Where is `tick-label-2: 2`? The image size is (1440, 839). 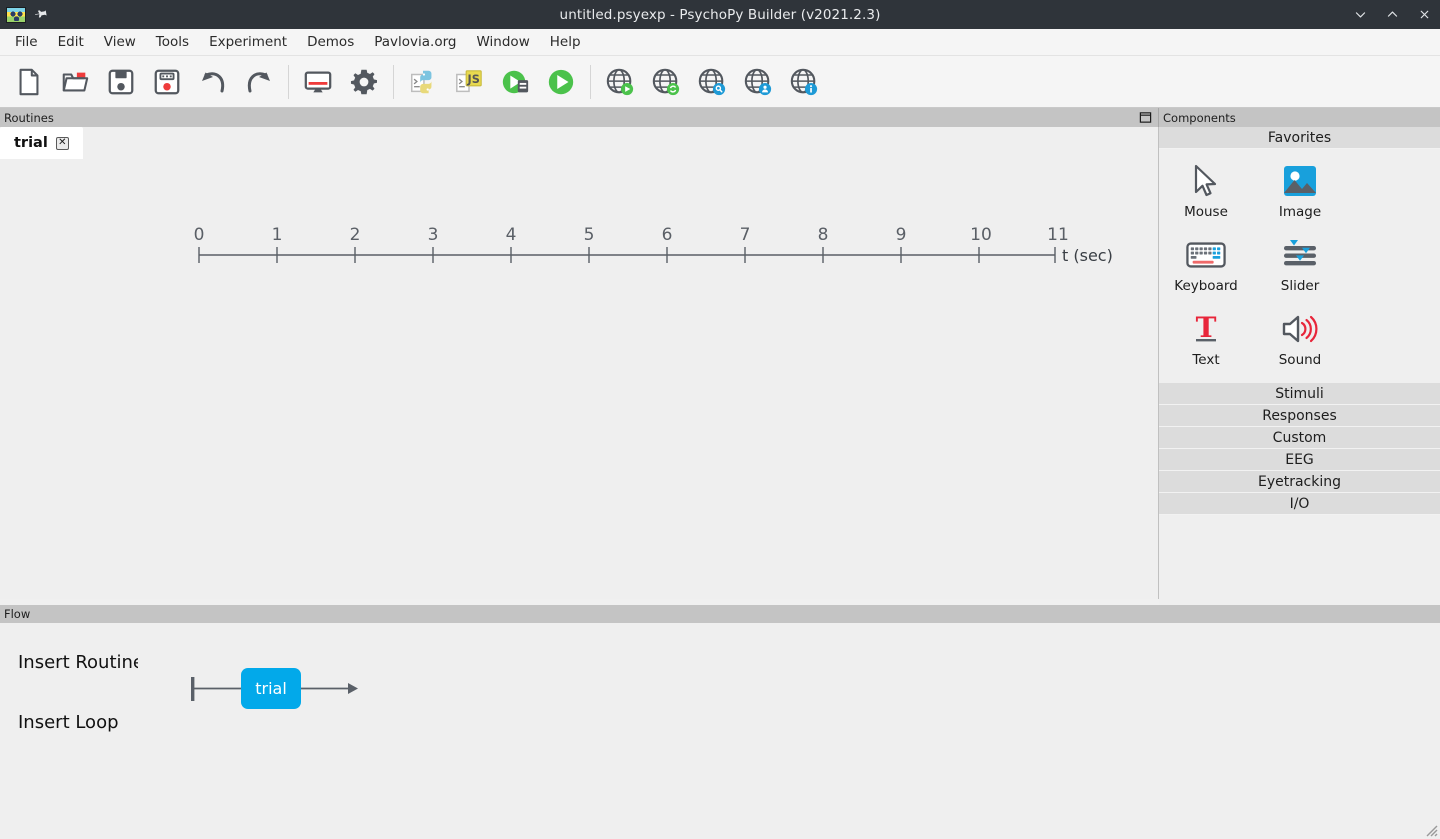 tick-label-2: 2 is located at coordinates (355, 235).